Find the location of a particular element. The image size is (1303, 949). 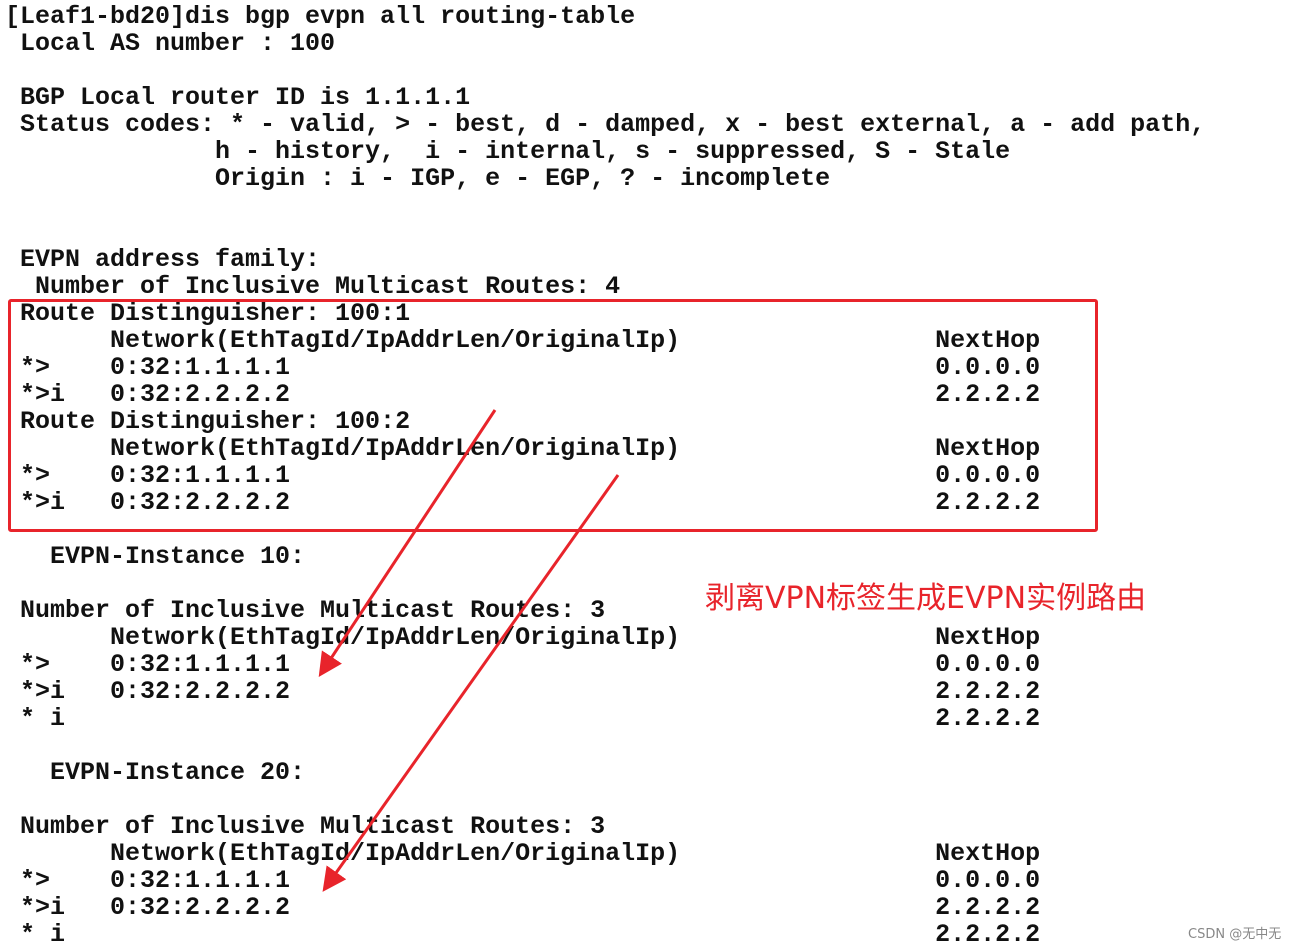

annotation-note: 剥离VPN标签生成EVPN实例路由 is located at coordinates (926, 598).